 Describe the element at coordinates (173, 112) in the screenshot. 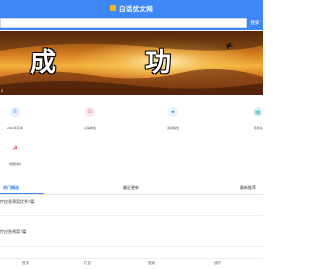

I see `lightbulb-icon: ✦` at that location.